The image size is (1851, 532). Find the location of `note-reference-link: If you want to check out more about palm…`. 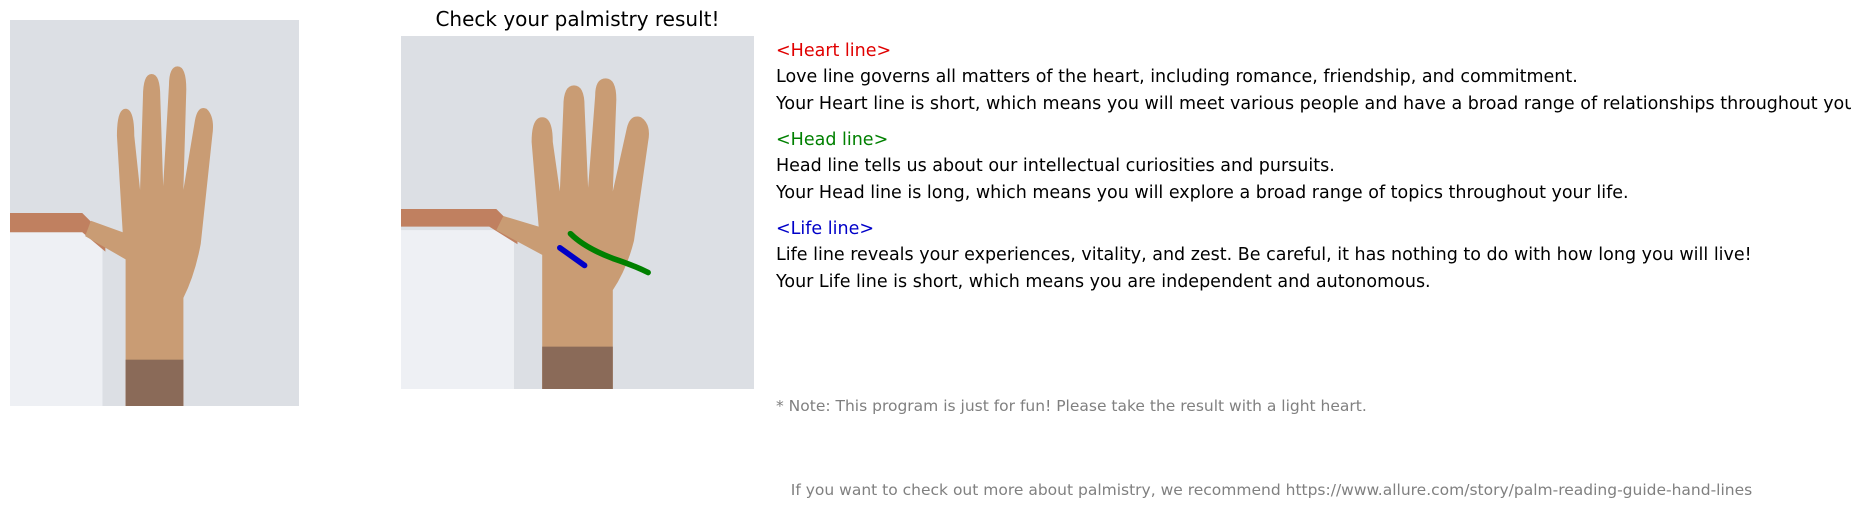

note-reference-link: If you want to check out more about palm… is located at coordinates (1264, 490).